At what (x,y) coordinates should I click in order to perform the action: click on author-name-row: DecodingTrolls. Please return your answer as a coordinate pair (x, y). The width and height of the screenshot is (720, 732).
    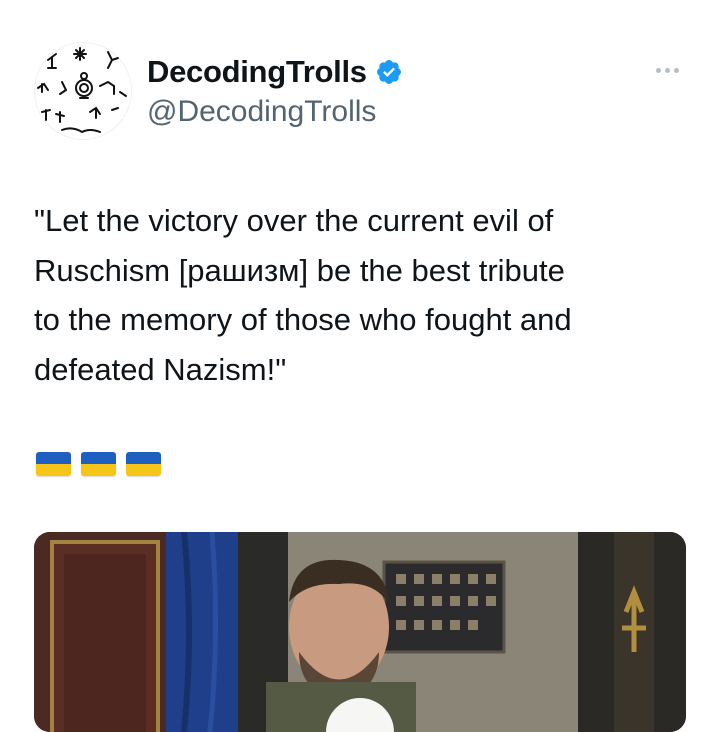
    Looking at the image, I should click on (275, 72).